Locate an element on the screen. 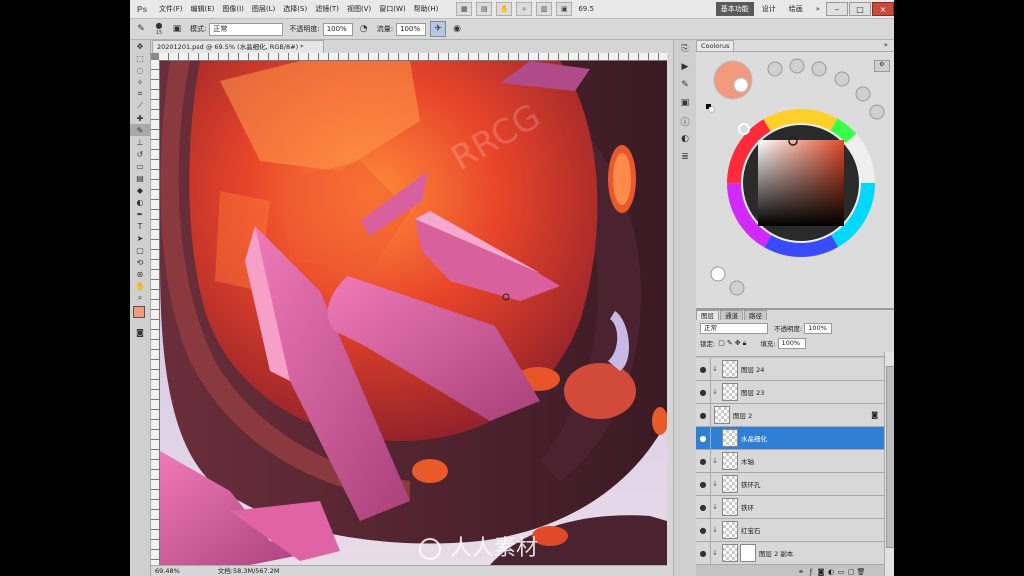 Image resolution: width=1024 pixels, height=576 pixels. palette-icon is located at coordinates (718, 274).